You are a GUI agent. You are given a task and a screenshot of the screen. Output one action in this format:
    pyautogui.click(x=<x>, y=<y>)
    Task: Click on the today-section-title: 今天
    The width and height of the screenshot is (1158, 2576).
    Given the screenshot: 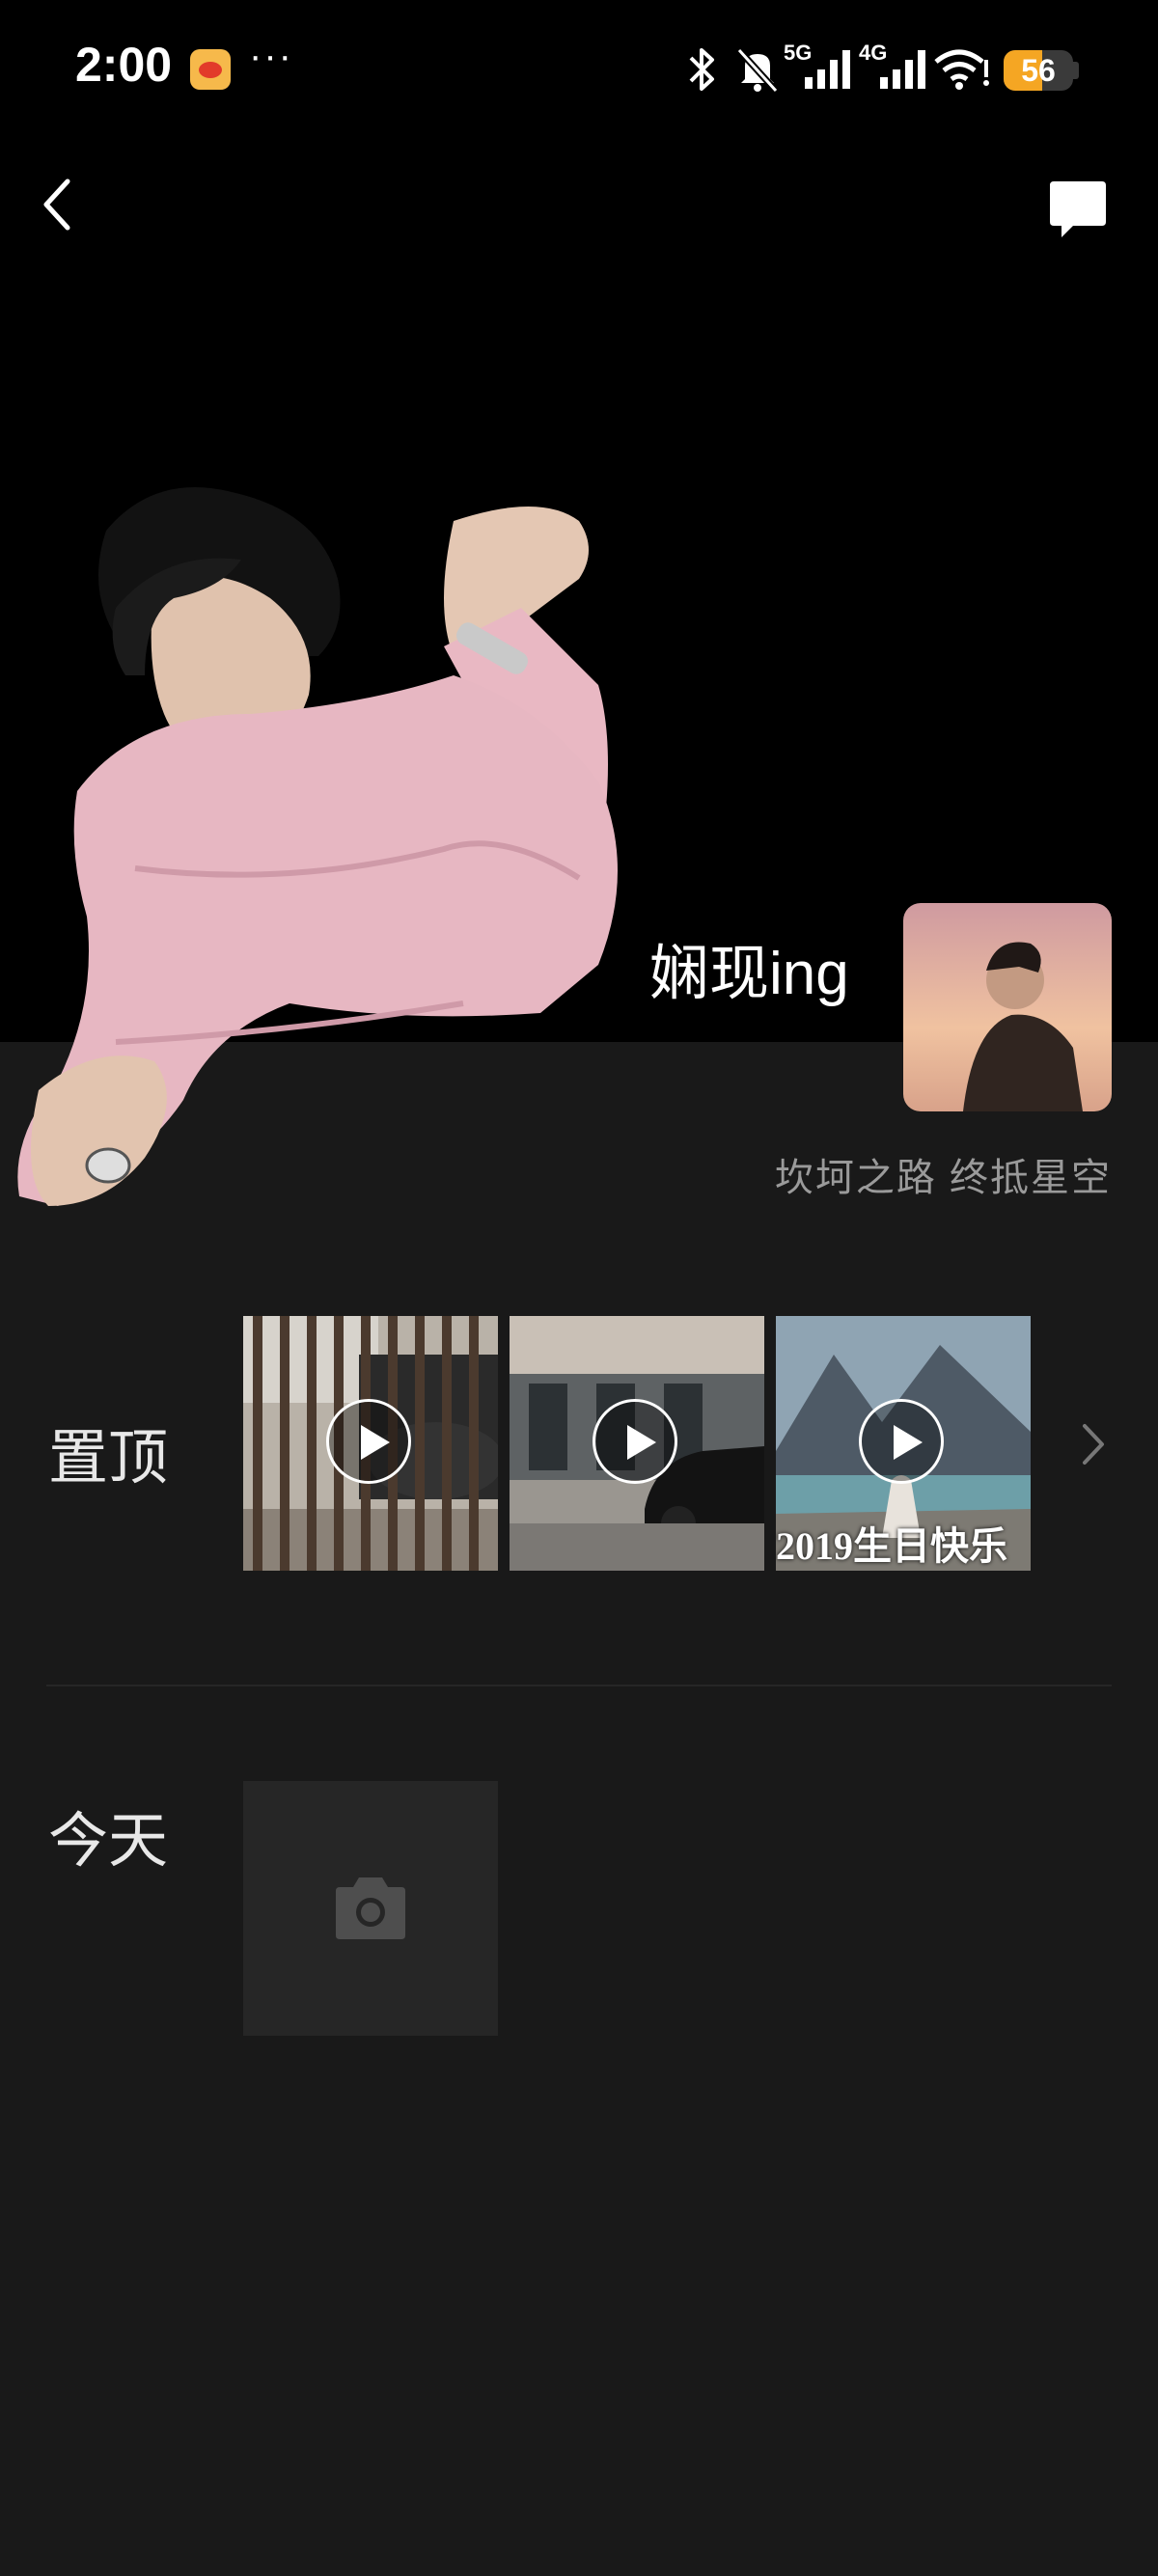 What is the action you would take?
    pyautogui.click(x=108, y=1842)
    